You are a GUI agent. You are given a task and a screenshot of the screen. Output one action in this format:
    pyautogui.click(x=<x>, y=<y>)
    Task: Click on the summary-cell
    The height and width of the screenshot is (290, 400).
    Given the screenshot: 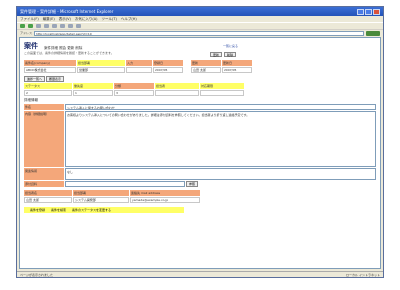 What is the action you would take?
    pyautogui.click(x=139, y=70)
    